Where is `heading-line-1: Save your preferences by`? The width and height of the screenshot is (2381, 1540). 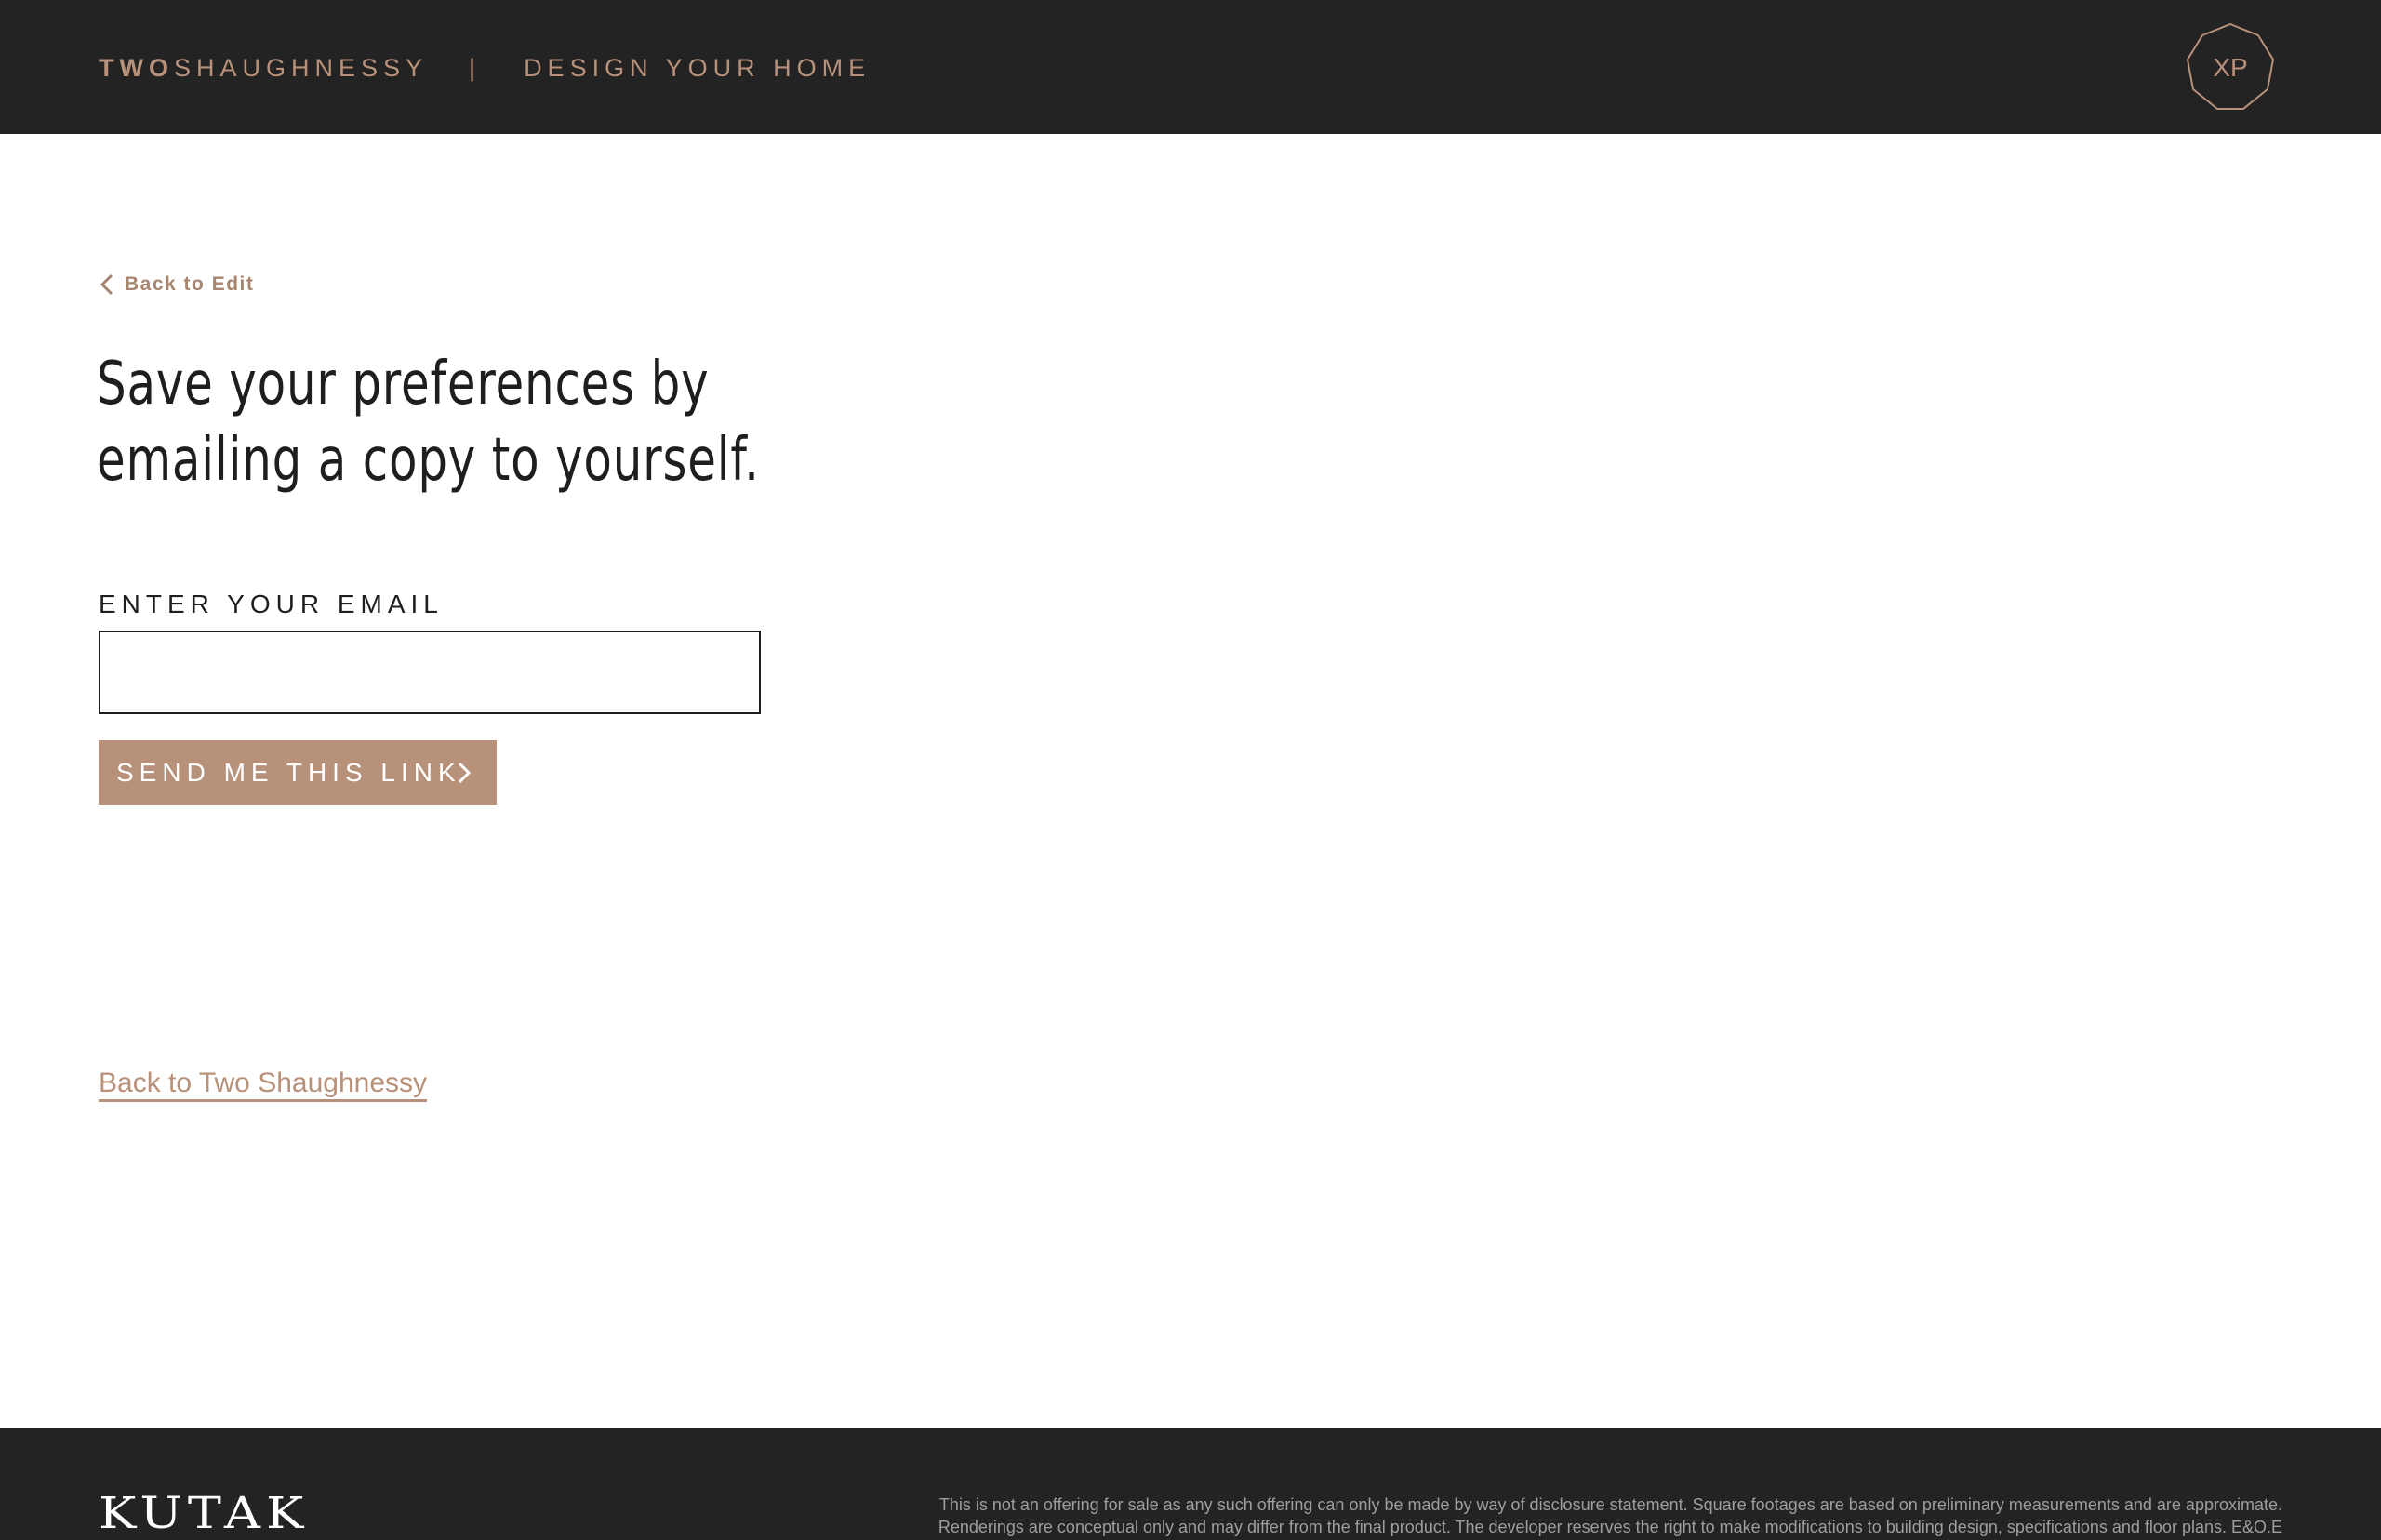 heading-line-1: Save your preferences by is located at coordinates (403, 384).